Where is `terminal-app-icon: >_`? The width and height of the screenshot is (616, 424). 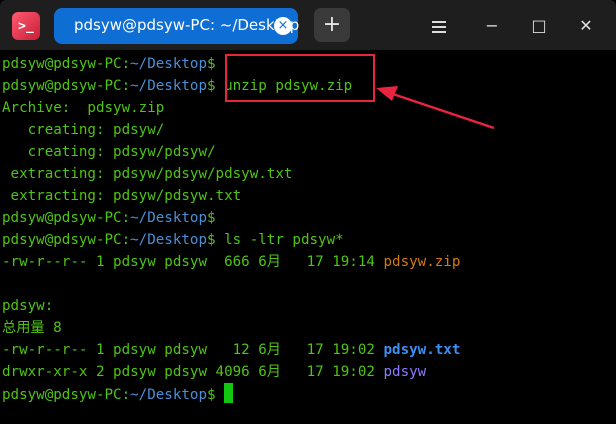 terminal-app-icon: >_ is located at coordinates (26, 26).